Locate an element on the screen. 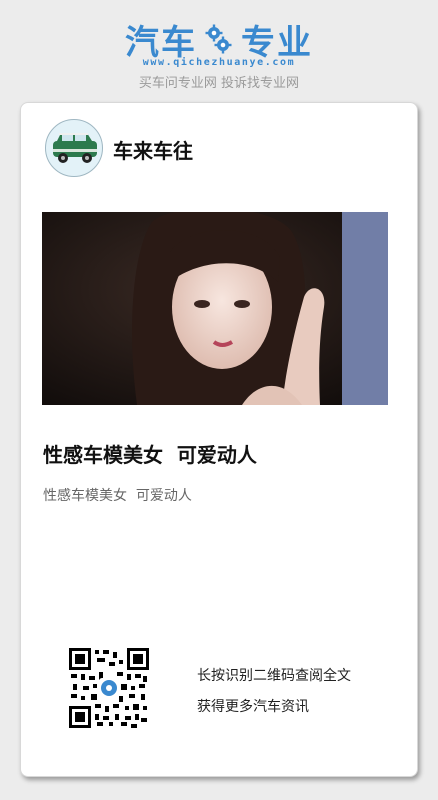 The width and height of the screenshot is (438, 800). qr-instruction-line1: 长按识别二维码查阅全文 is located at coordinates (274, 676).